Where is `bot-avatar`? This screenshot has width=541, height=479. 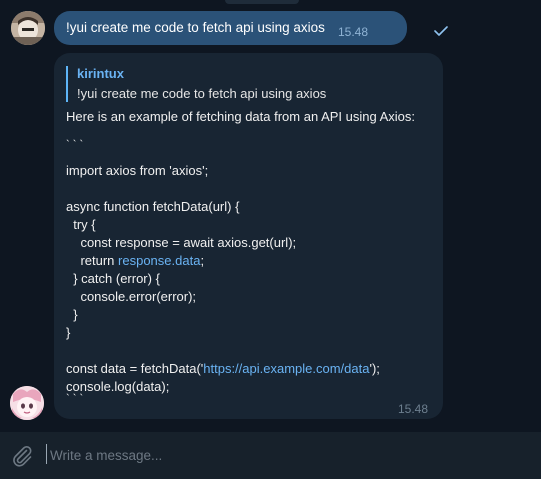 bot-avatar is located at coordinates (27, 403).